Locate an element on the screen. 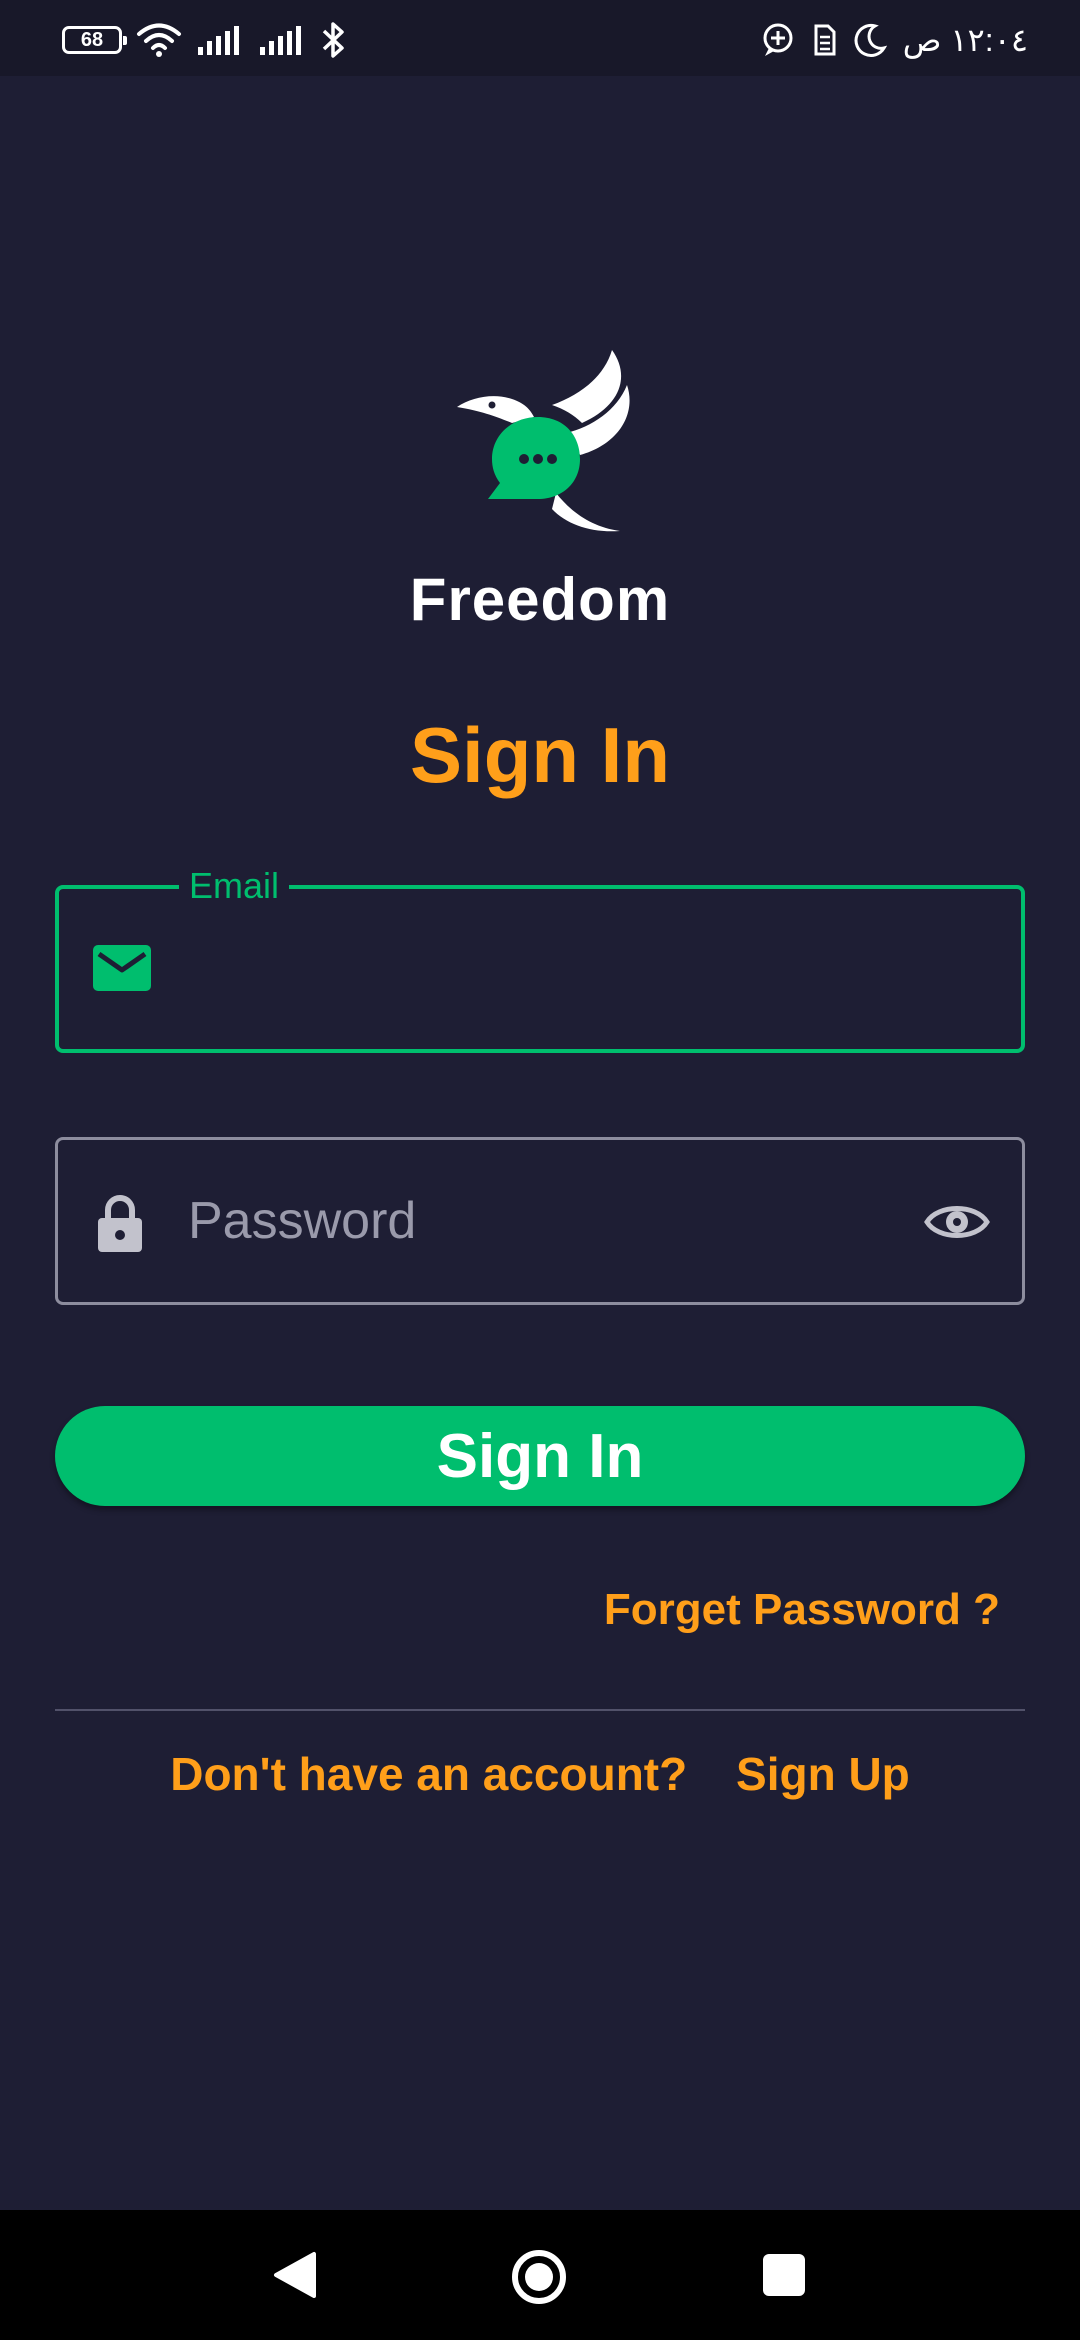 The width and height of the screenshot is (1080, 2340). divider is located at coordinates (540, 1710).